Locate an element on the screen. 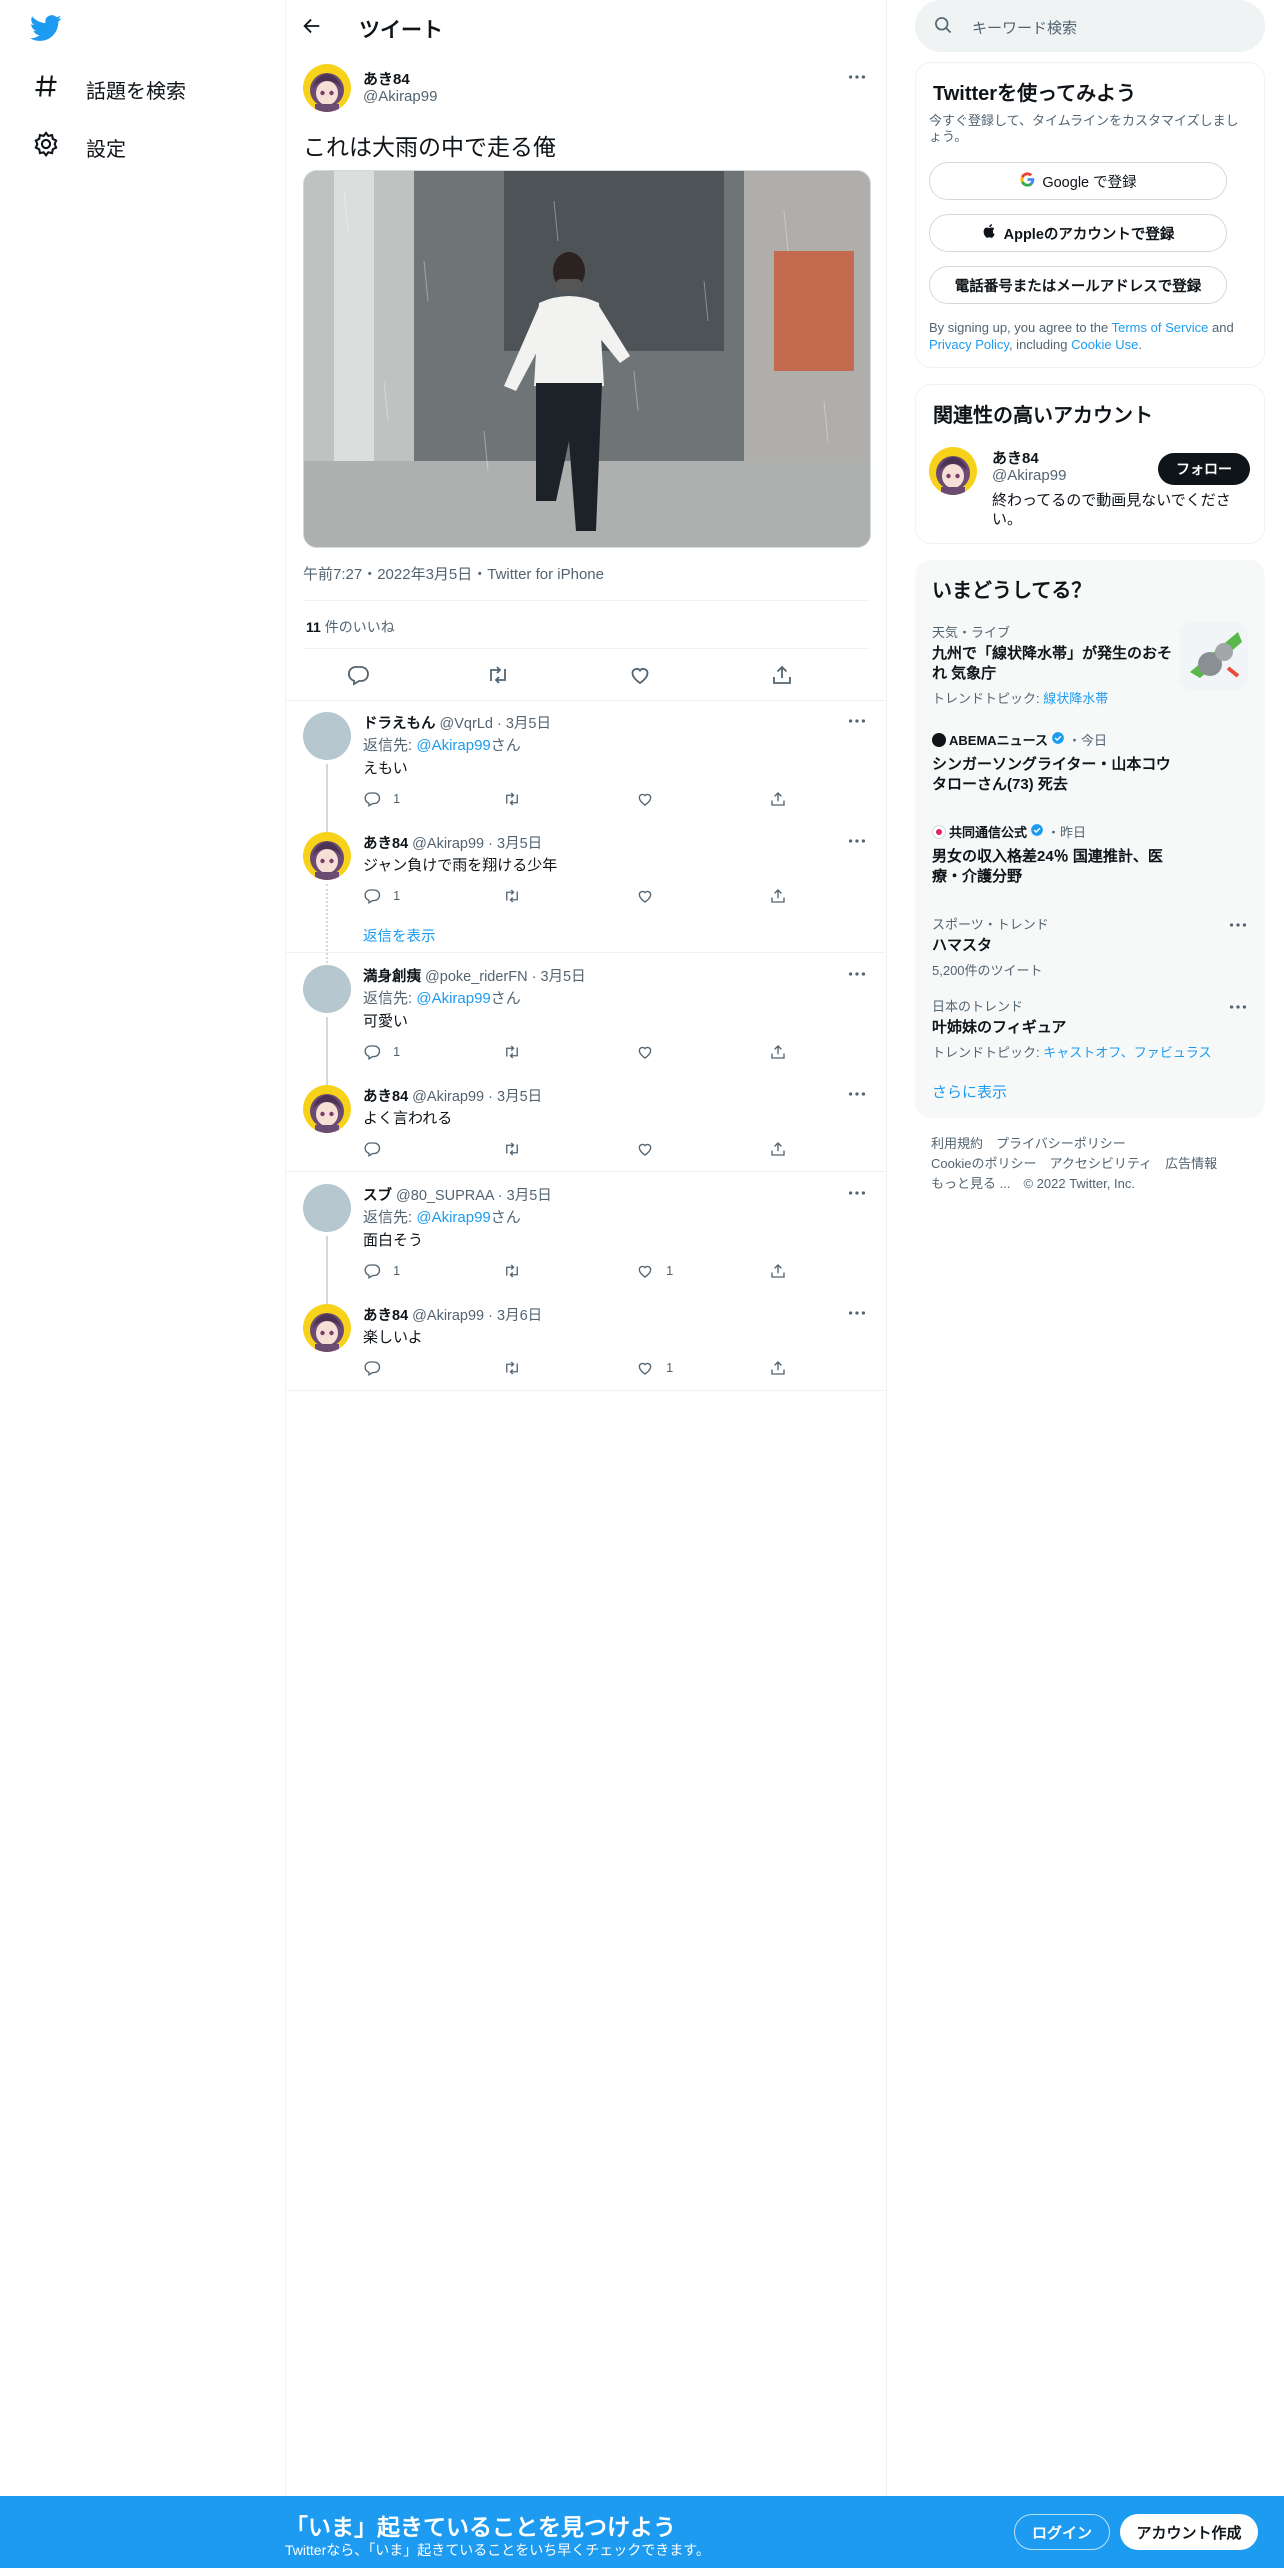 This screenshot has height=2568, width=1284. footer-privacy-link: プライバシーポリシー is located at coordinates (1061, 1143).